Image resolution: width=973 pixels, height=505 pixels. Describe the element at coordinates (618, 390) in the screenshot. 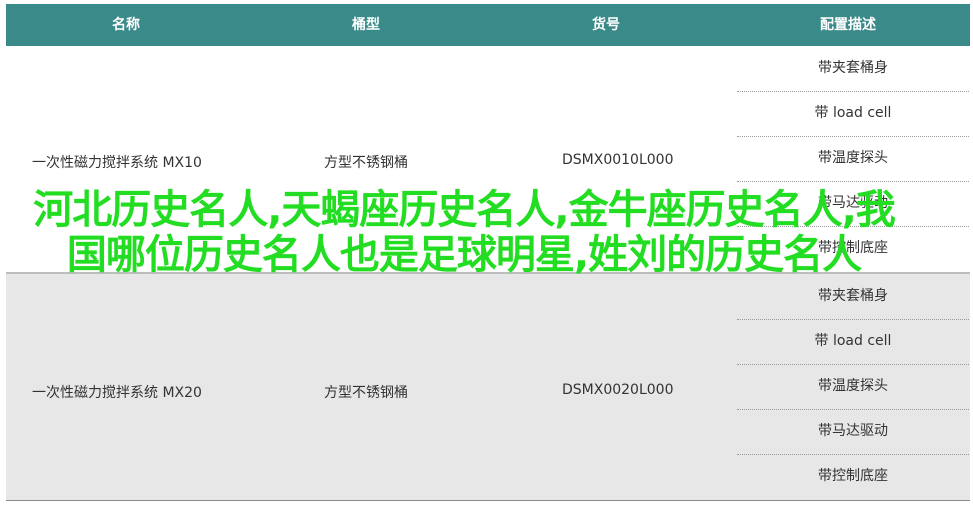

I see `row-sku: DSMX0020L000` at that location.